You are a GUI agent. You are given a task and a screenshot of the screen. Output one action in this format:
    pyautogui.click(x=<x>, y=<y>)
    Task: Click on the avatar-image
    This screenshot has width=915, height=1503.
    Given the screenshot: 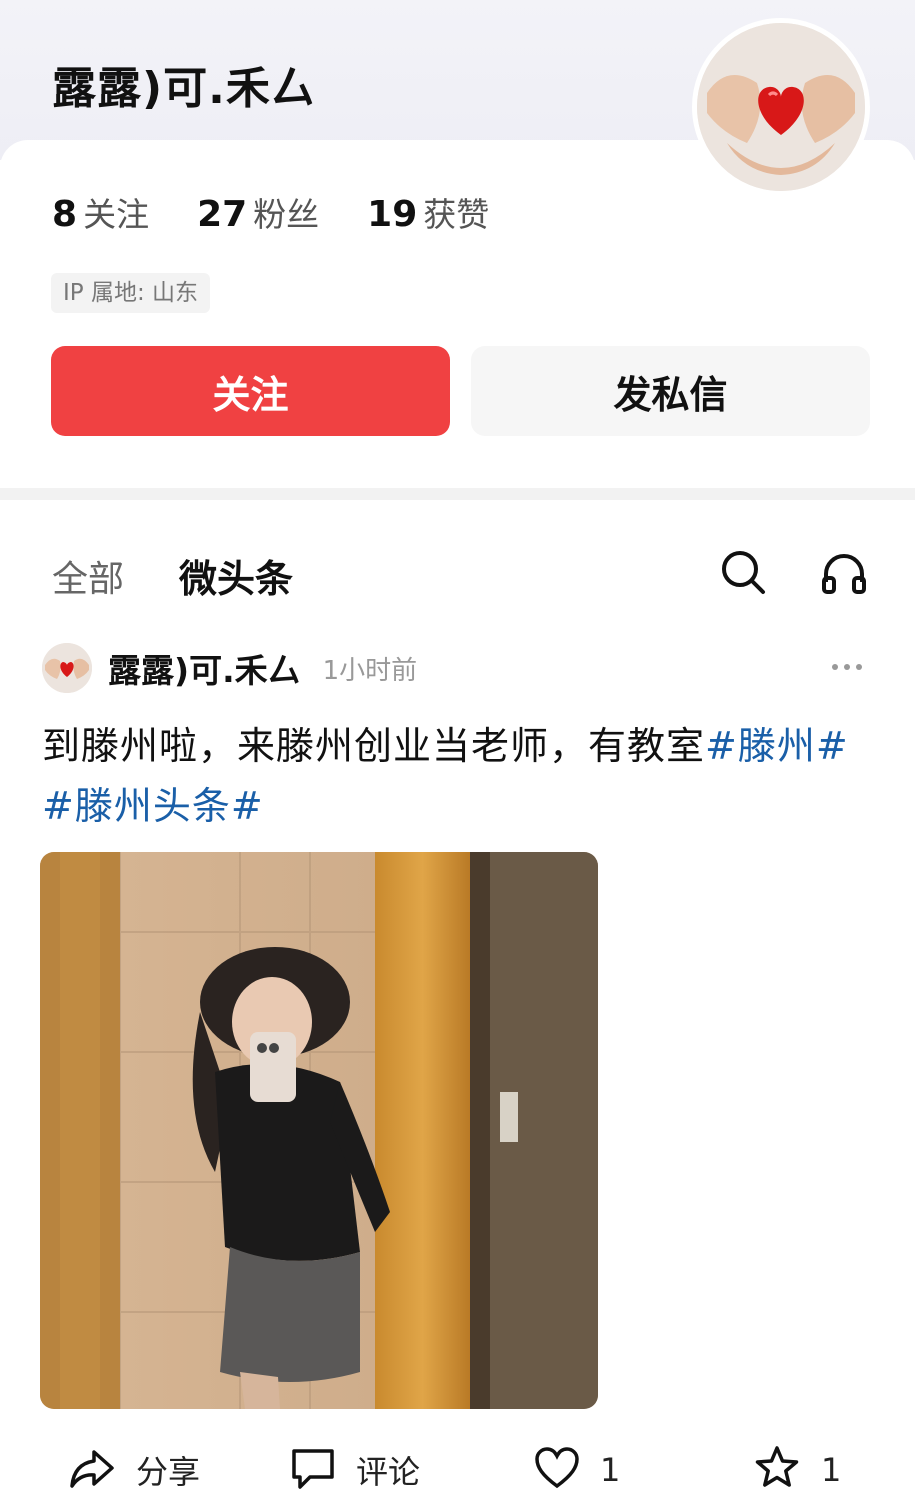 What is the action you would take?
    pyautogui.click(x=781, y=107)
    